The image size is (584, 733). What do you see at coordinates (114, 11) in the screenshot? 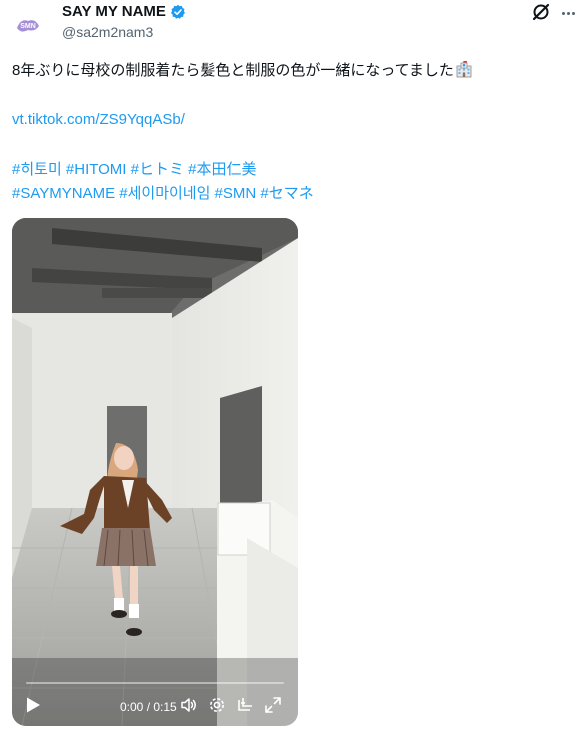
I see `display-name: SAY MY NAME` at bounding box center [114, 11].